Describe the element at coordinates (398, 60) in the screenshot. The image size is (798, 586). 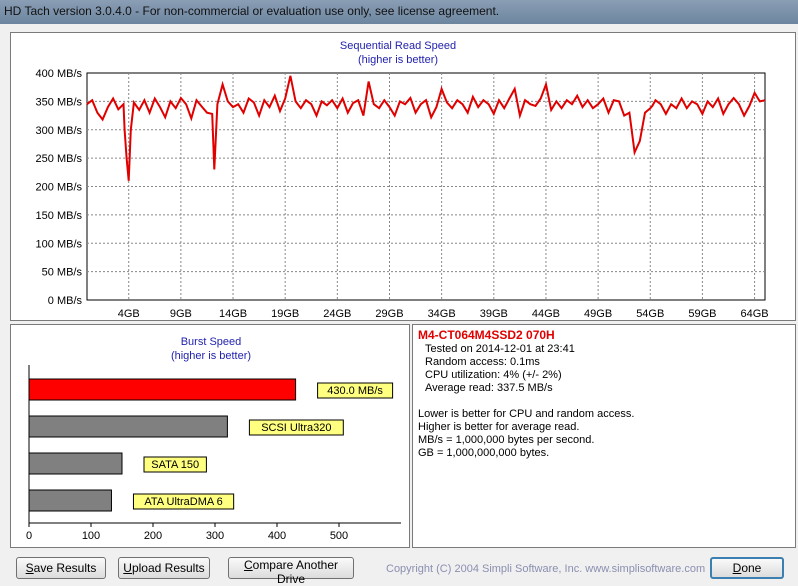
I see `sequential-chart-subtitle: (higher is better)` at that location.